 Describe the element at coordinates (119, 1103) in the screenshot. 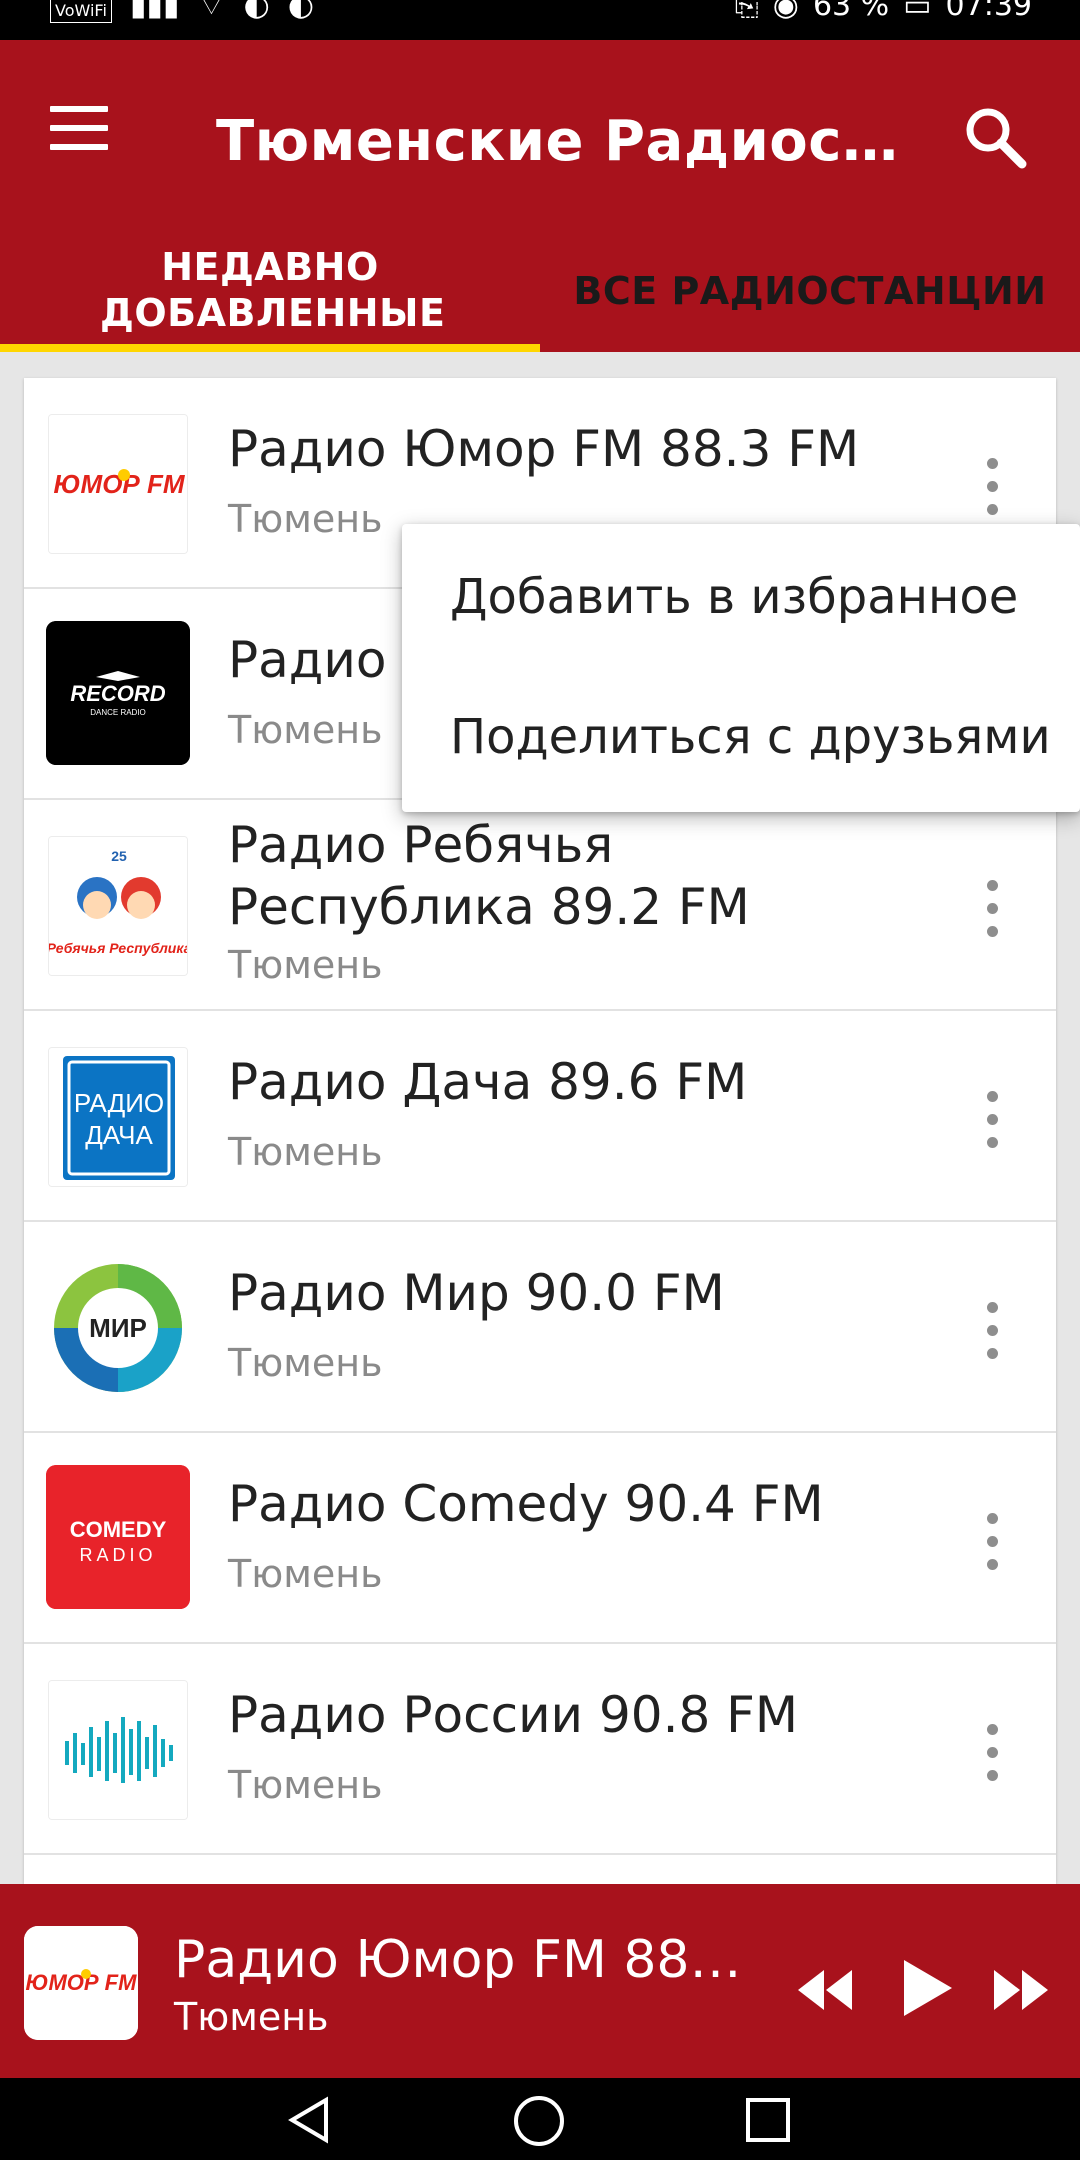

I see `svg-text: РАДИО` at that location.